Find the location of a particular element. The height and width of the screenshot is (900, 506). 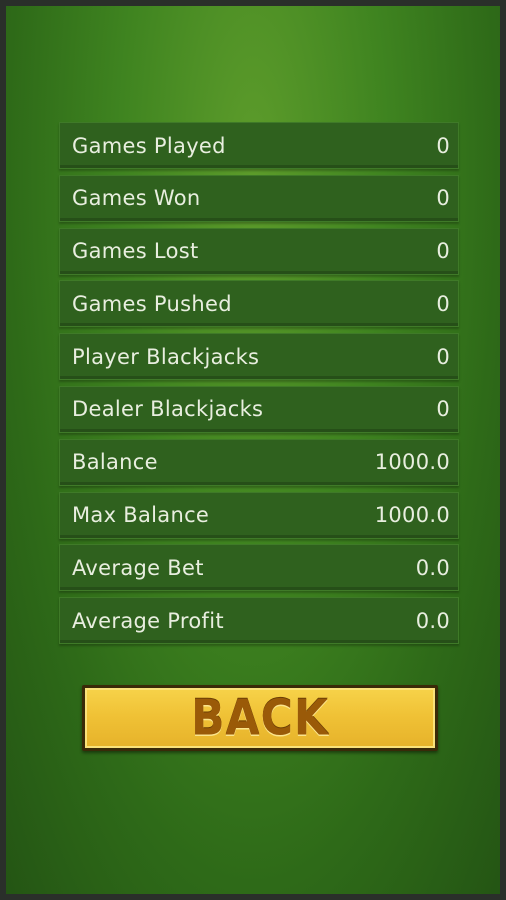

stat-row-games-lost: Games Lost 0 is located at coordinates (259, 251).